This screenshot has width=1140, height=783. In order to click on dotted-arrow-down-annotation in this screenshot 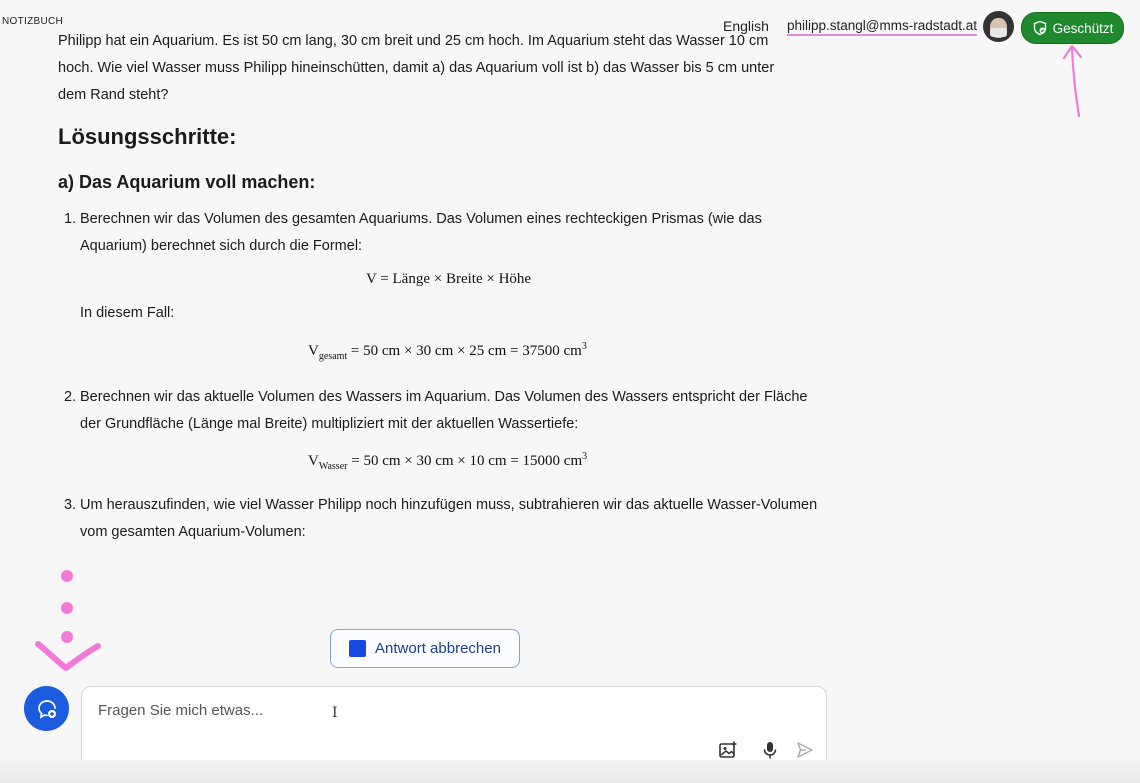, I will do `click(68, 620)`.